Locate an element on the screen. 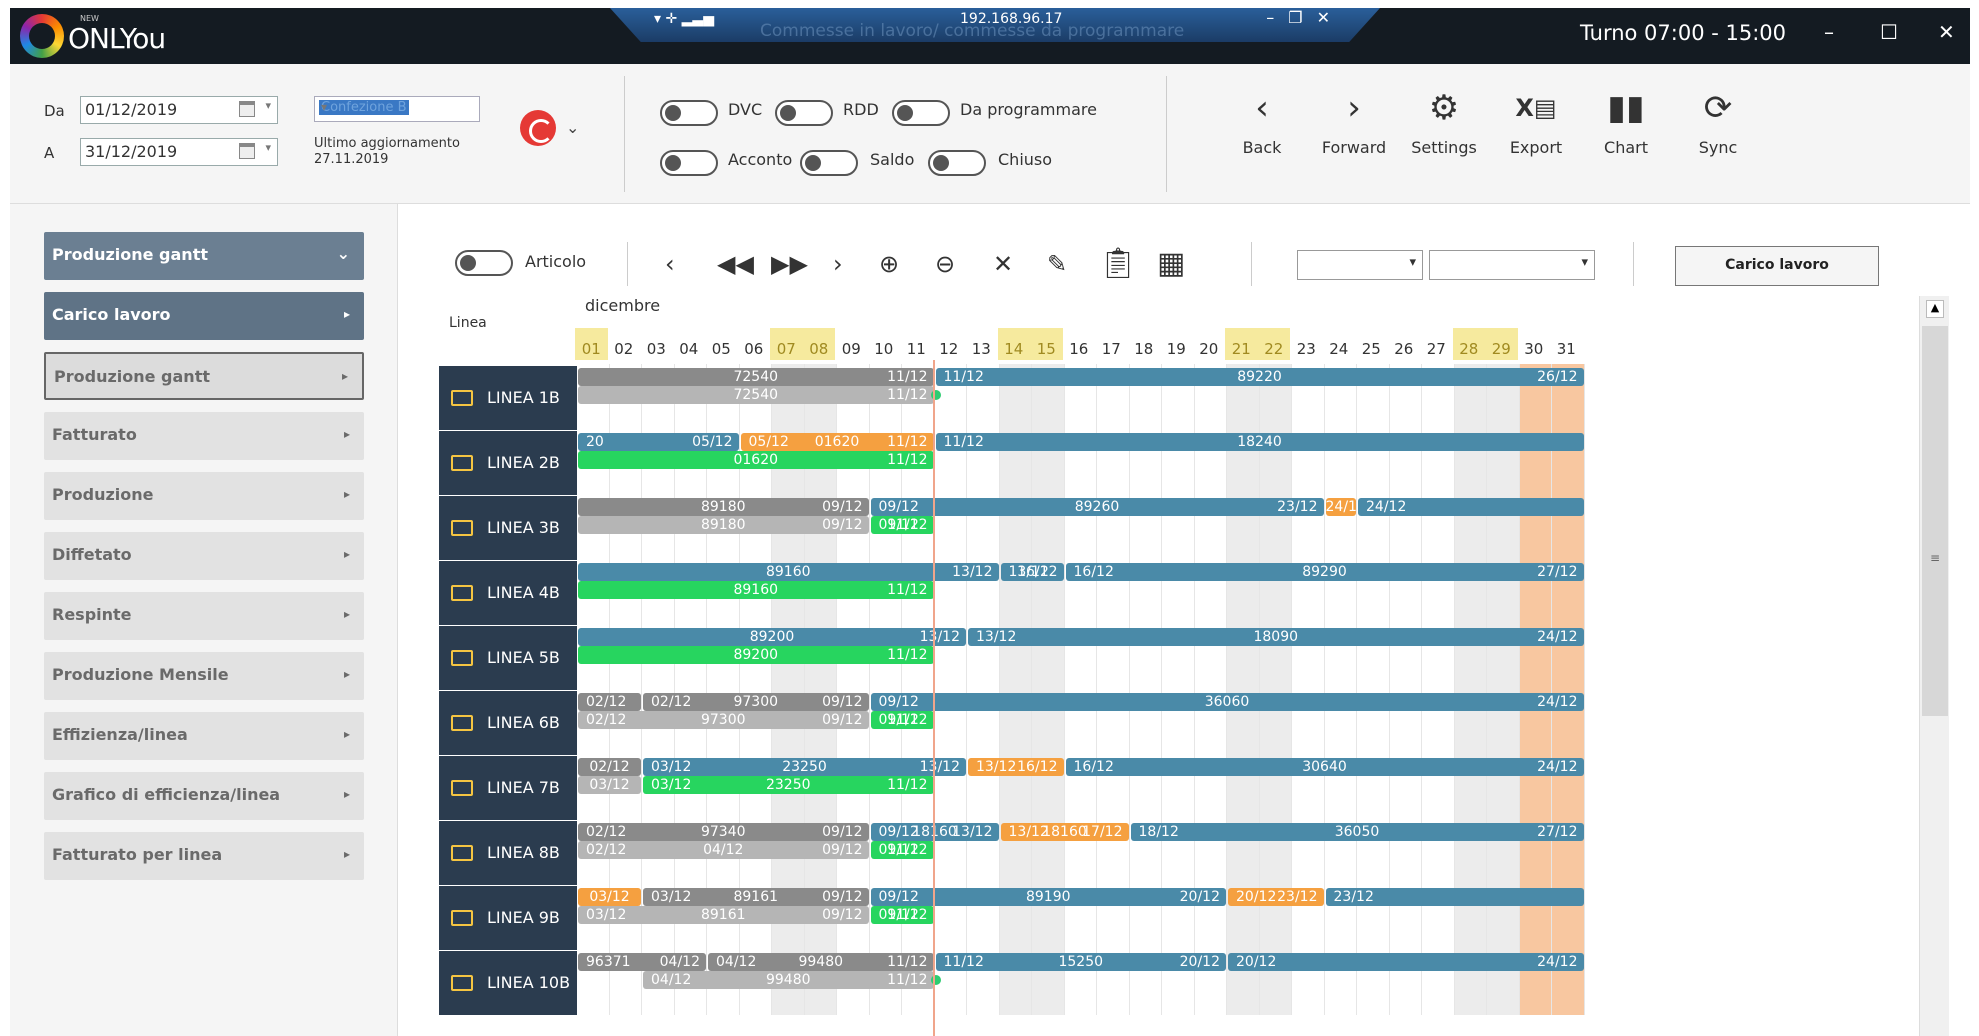 The height and width of the screenshot is (1036, 1979). gantt-bar: 09/12 89260 23/12 is located at coordinates (1097, 507).